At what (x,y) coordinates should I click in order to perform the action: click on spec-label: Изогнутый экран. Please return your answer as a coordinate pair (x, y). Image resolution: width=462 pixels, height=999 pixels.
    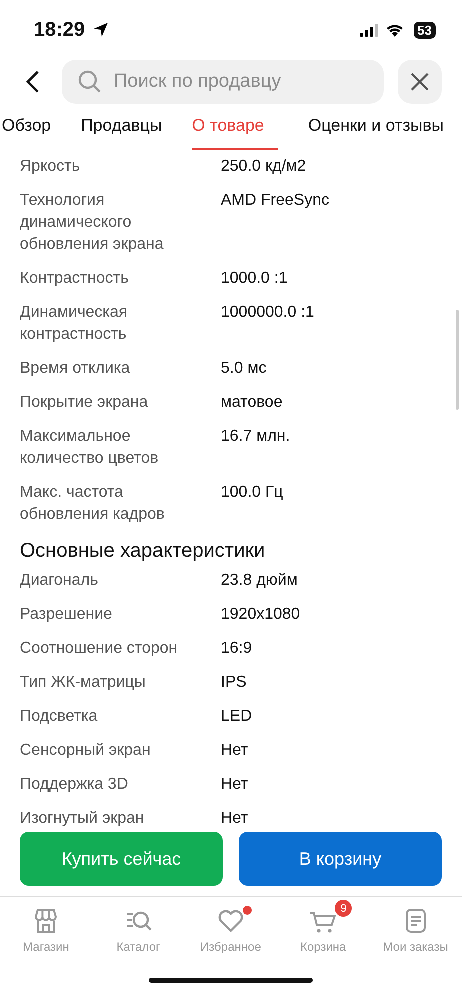
    Looking at the image, I should click on (83, 819).